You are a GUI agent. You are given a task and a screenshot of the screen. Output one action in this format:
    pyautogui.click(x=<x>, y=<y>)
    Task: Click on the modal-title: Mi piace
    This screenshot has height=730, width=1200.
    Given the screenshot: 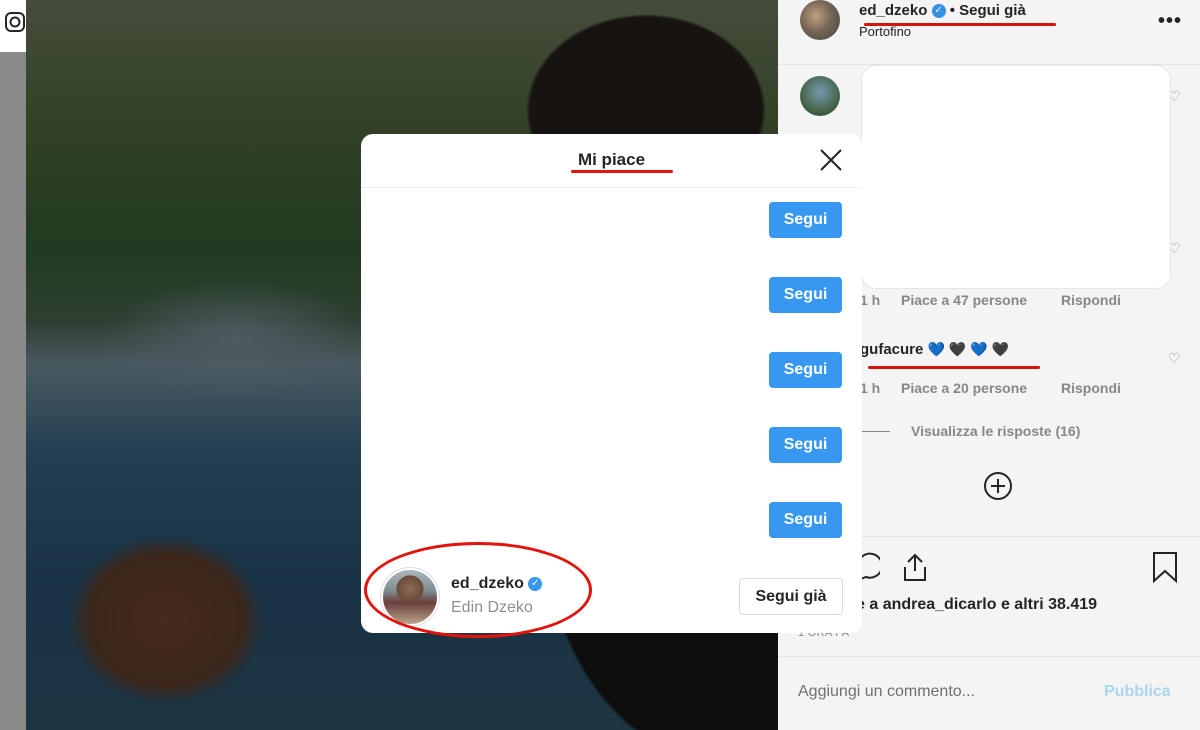 What is the action you would take?
    pyautogui.click(x=611, y=159)
    